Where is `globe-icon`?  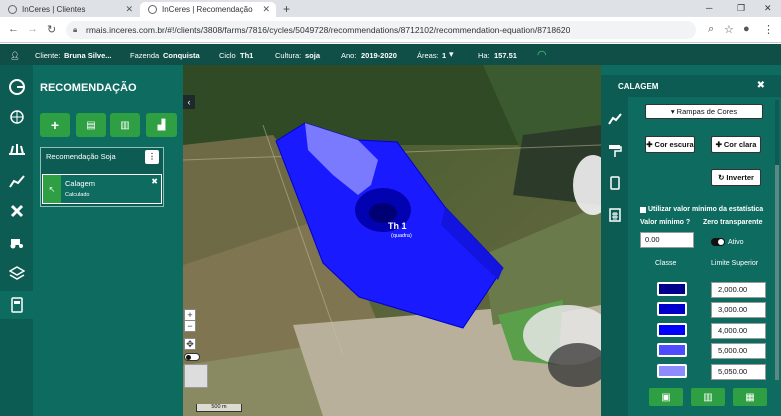 globe-icon is located at coordinates (16, 117).